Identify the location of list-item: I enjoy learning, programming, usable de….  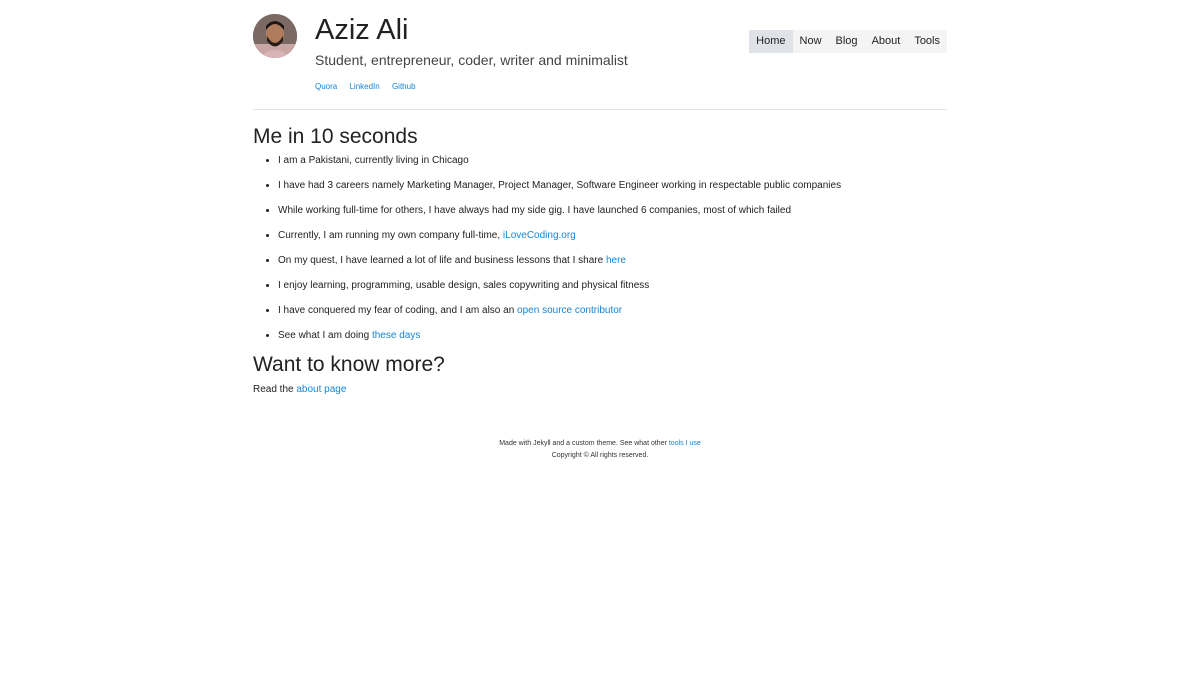
(612, 285).